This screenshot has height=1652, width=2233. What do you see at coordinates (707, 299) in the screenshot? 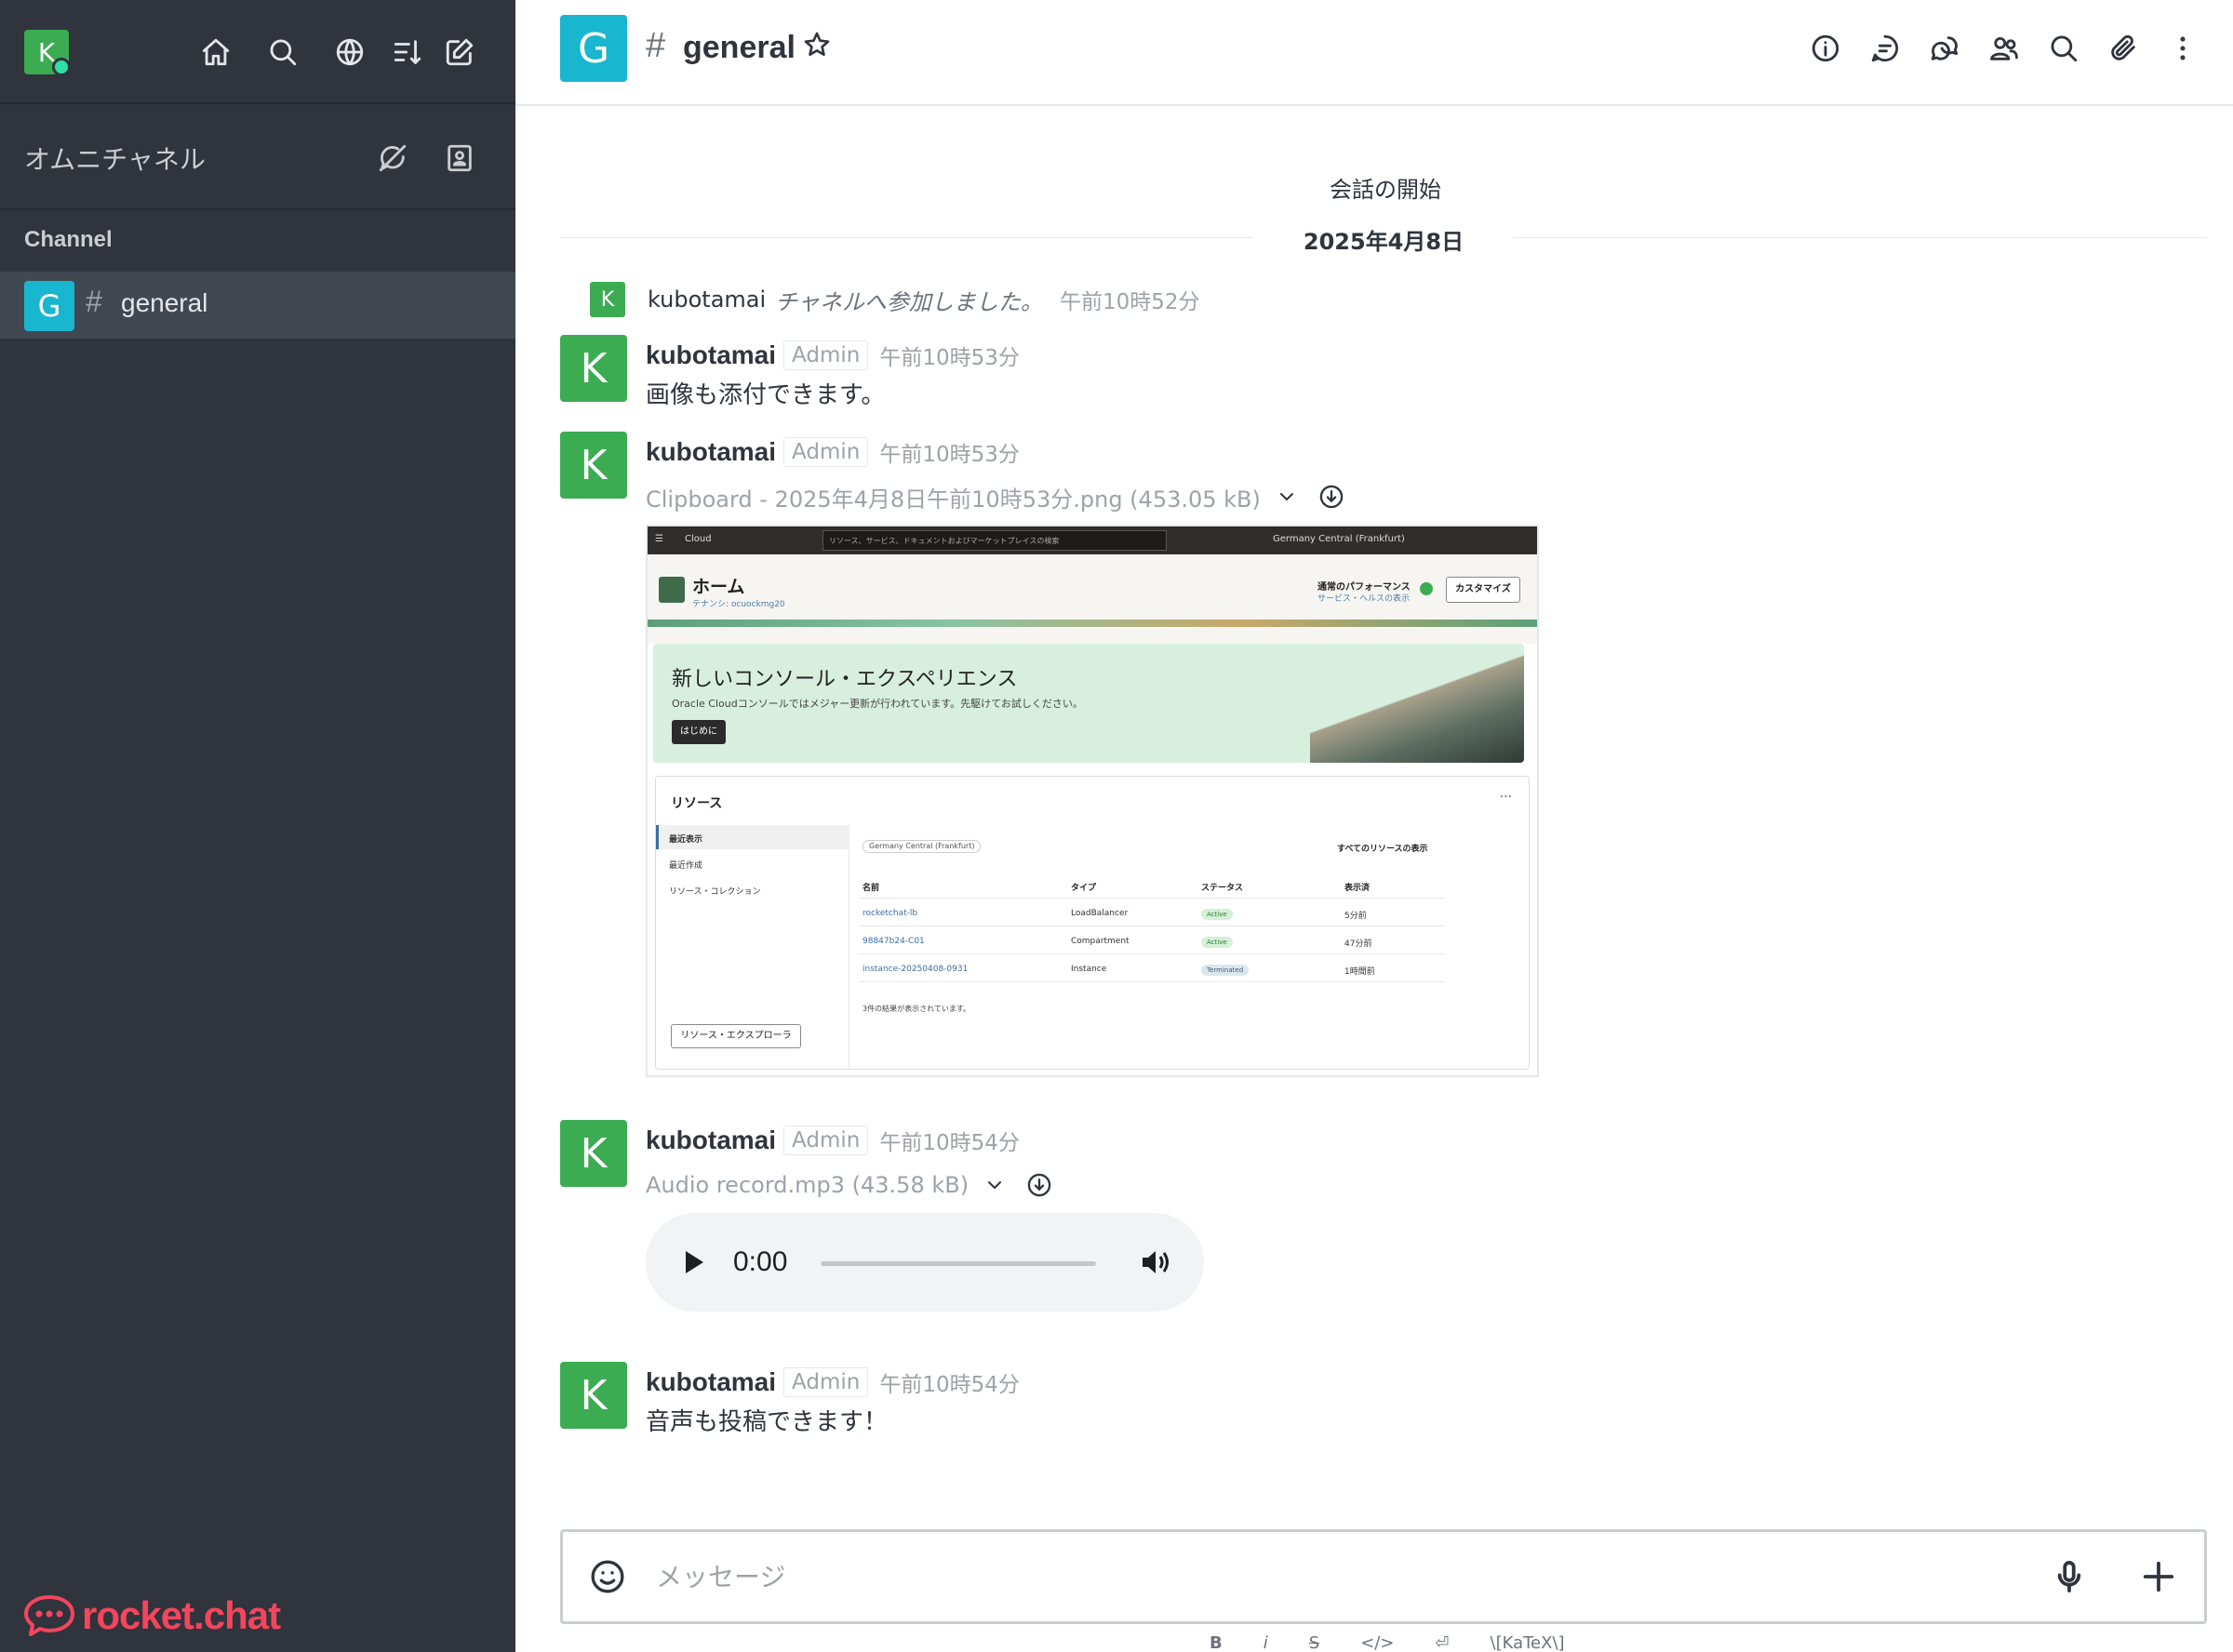
I see `system-message-user: kubotamai` at bounding box center [707, 299].